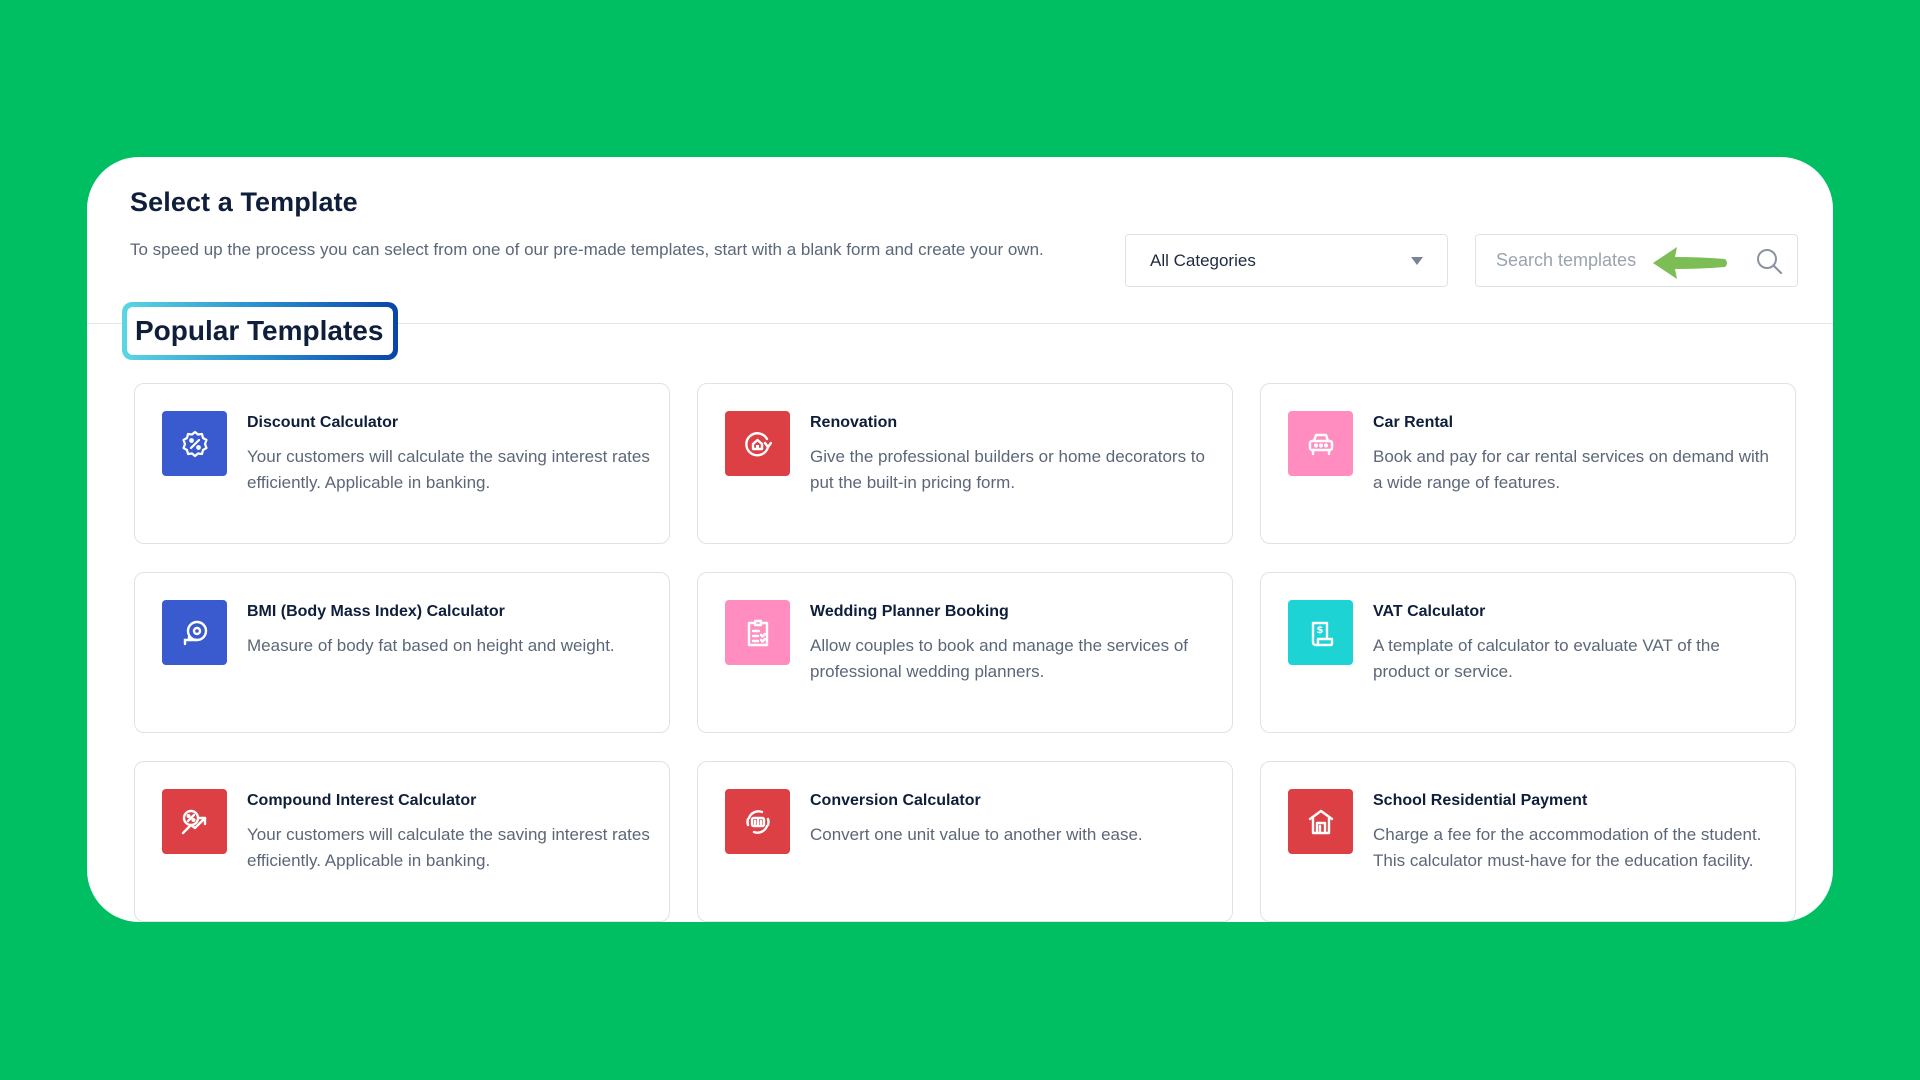  What do you see at coordinates (1429, 611) in the screenshot?
I see `template-title: VAT Calculator` at bounding box center [1429, 611].